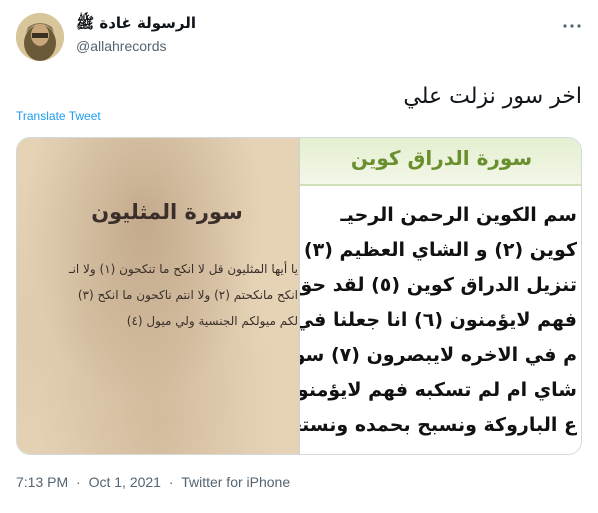  I want to click on image-right-banner: سورة الدراق كوين, so click(440, 162).